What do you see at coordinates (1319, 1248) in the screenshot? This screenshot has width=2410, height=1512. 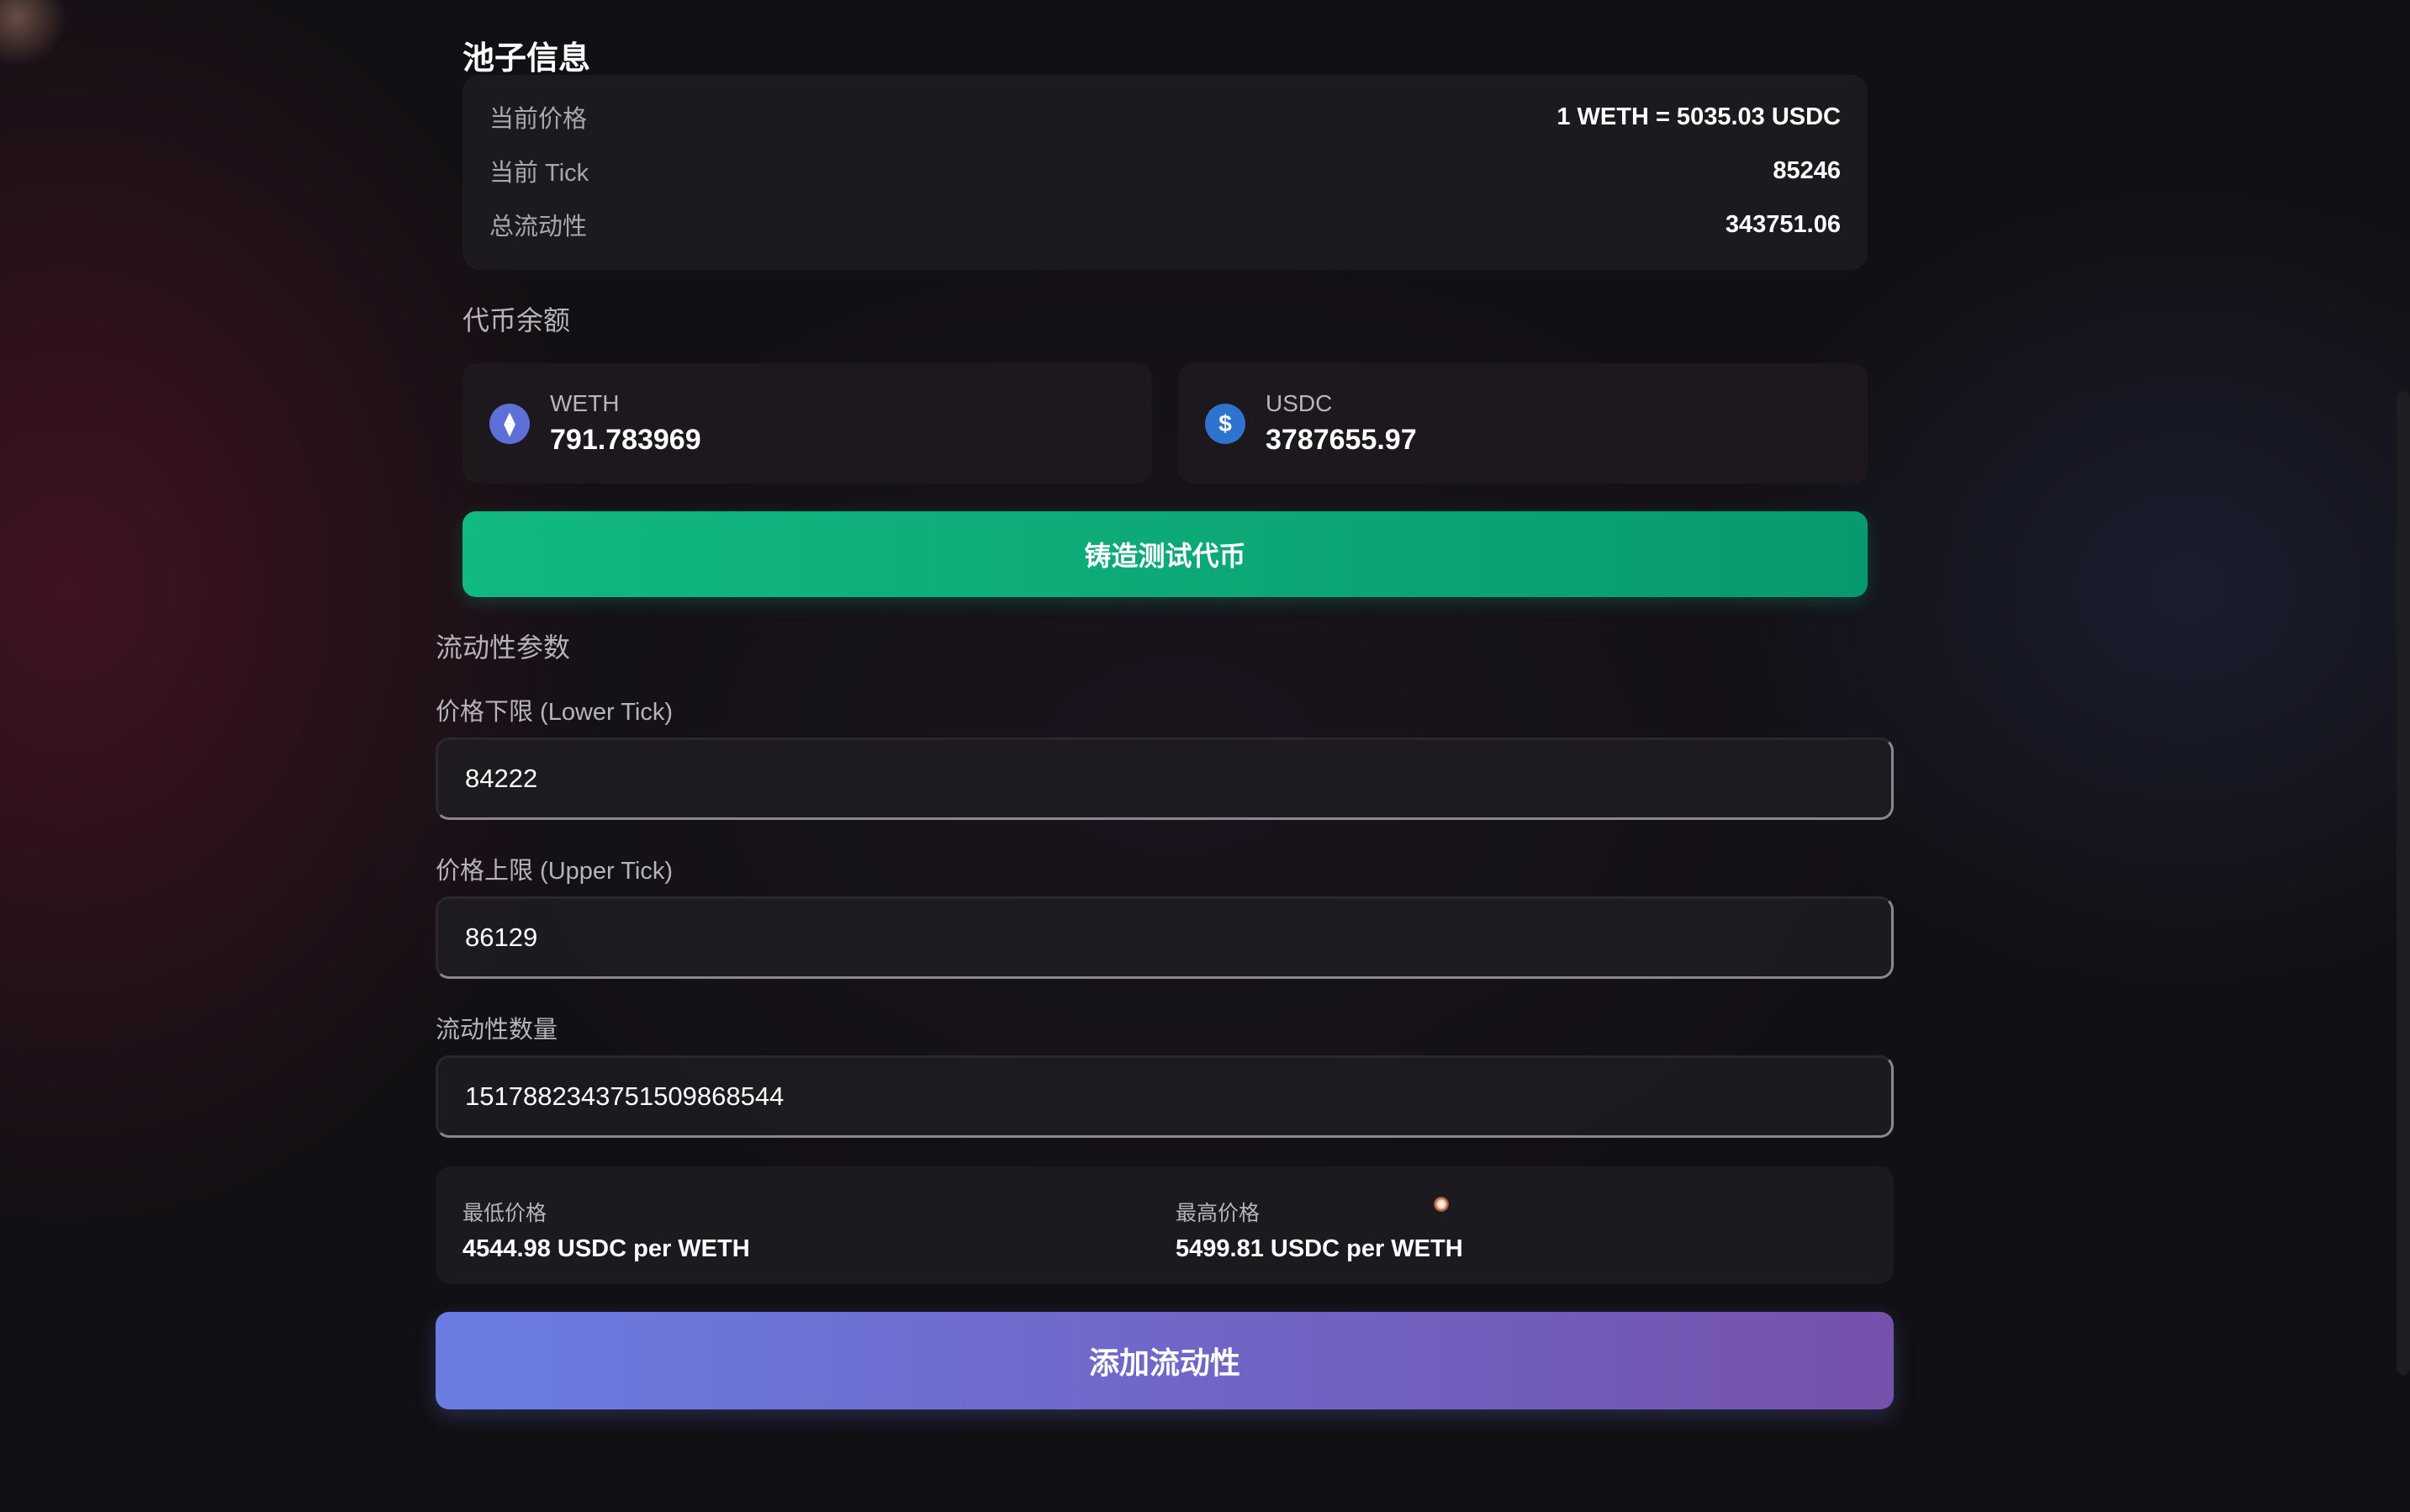 I see `max-price-value: 5499.81 USDC per WETH` at bounding box center [1319, 1248].